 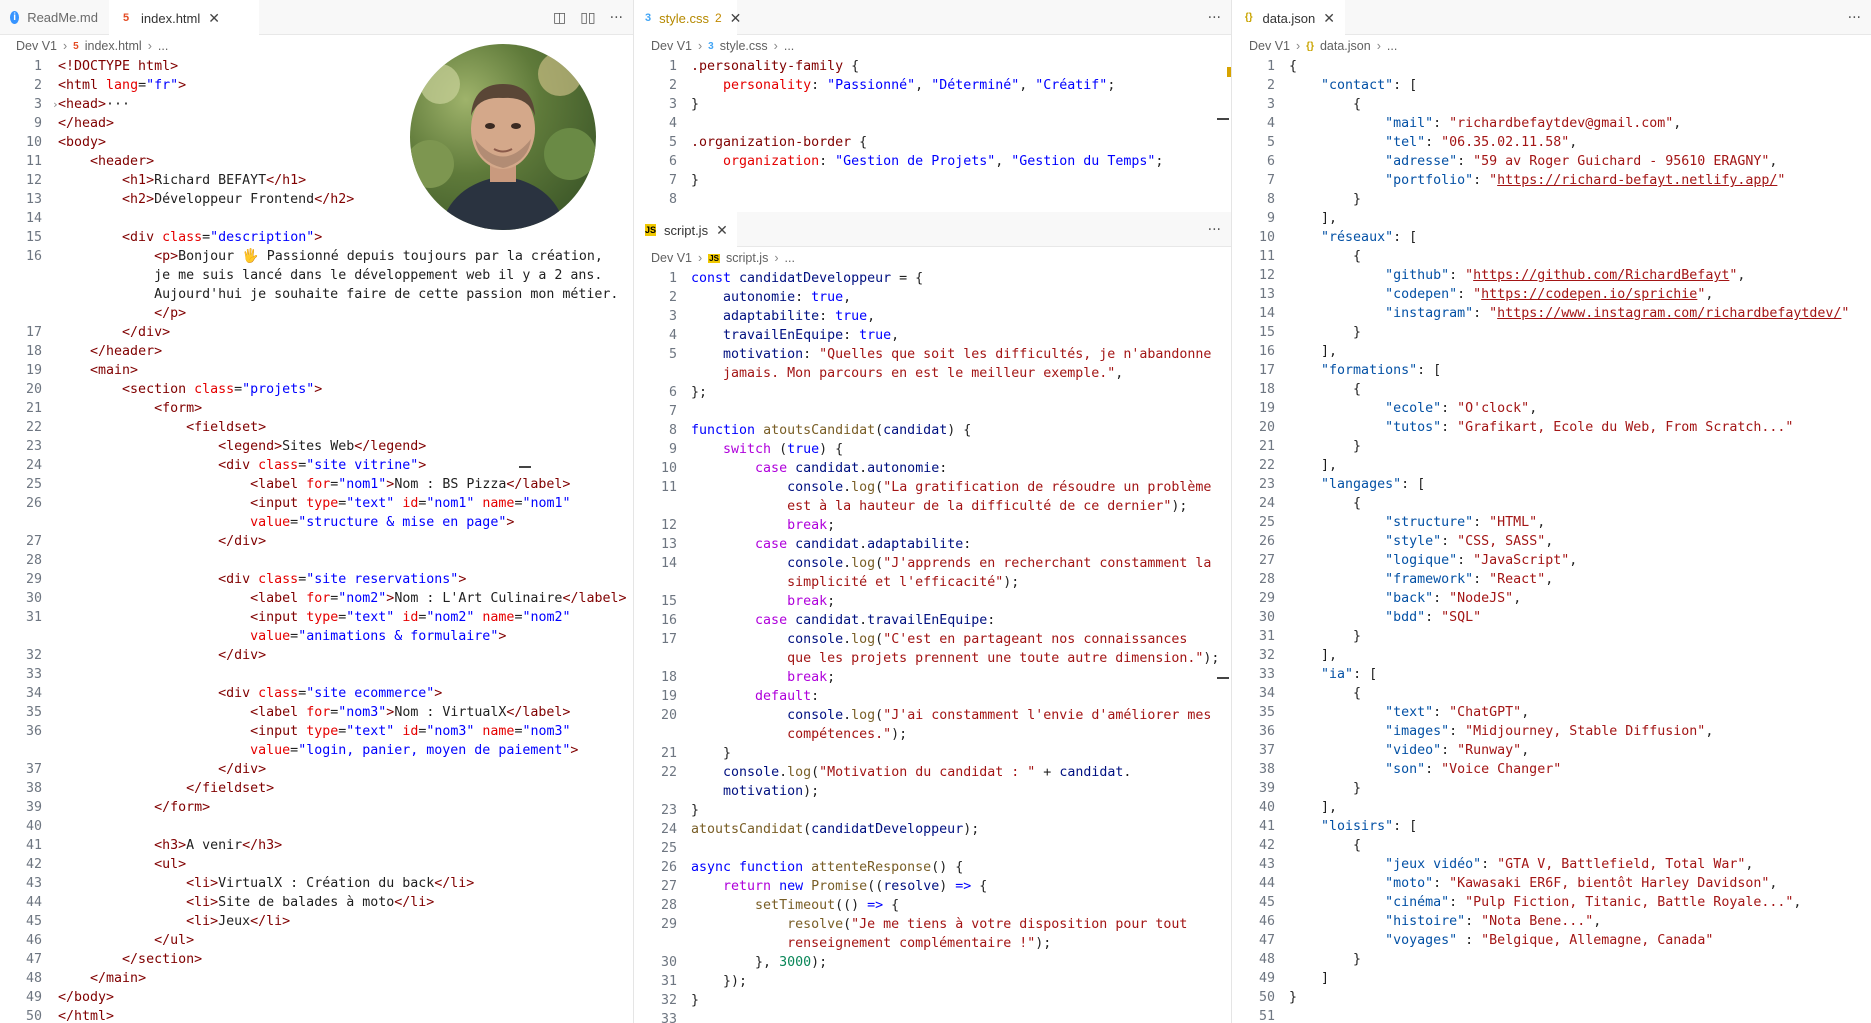 What do you see at coordinates (933, 791) in the screenshot?
I see `code-line: motivation);` at bounding box center [933, 791].